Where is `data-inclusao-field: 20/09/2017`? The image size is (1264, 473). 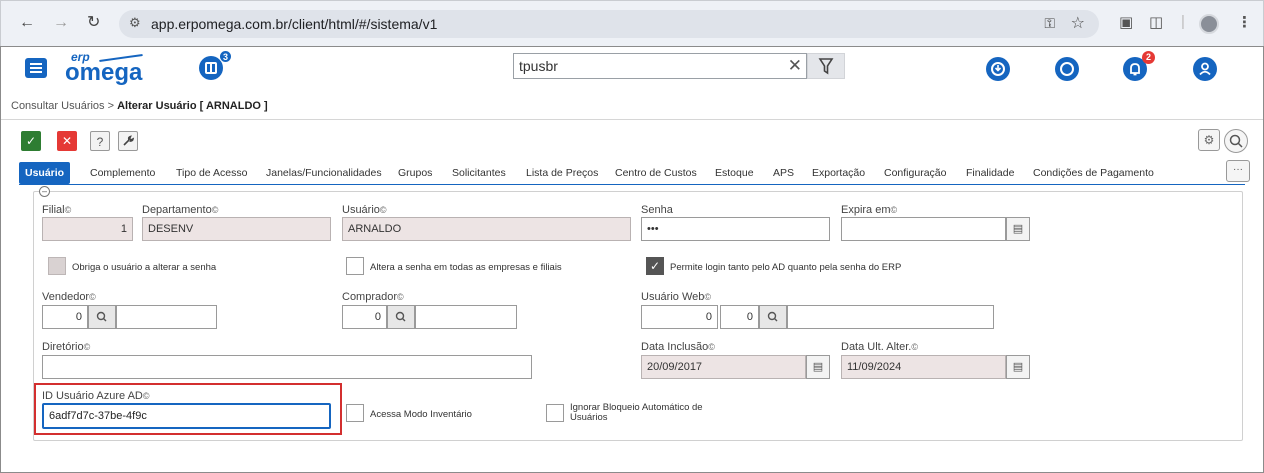
data-inclusao-field: 20/09/2017 is located at coordinates (723, 367).